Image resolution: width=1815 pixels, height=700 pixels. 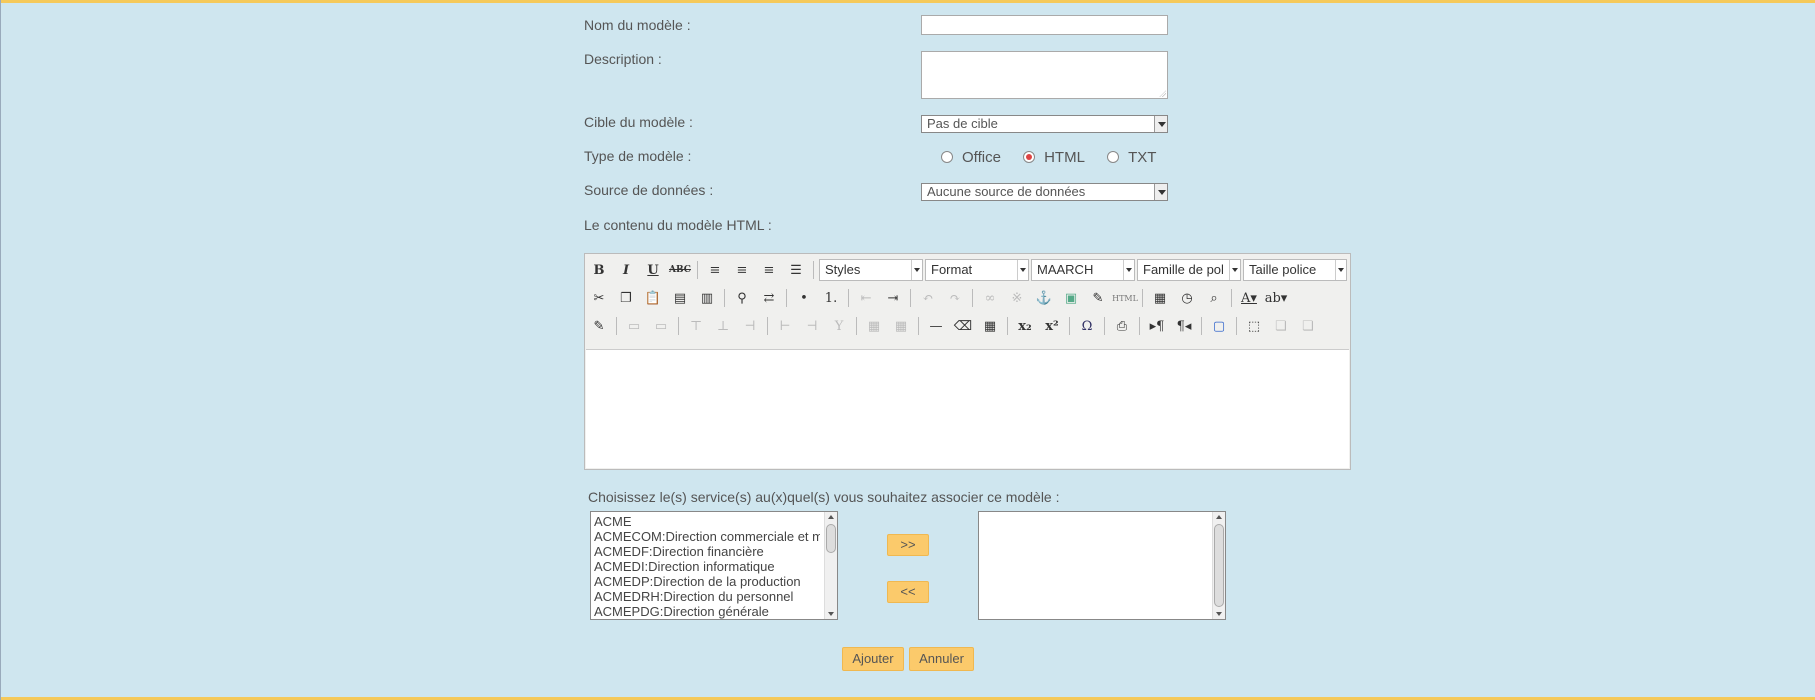 I want to click on redo-icon: ↷, so click(x=955, y=298).